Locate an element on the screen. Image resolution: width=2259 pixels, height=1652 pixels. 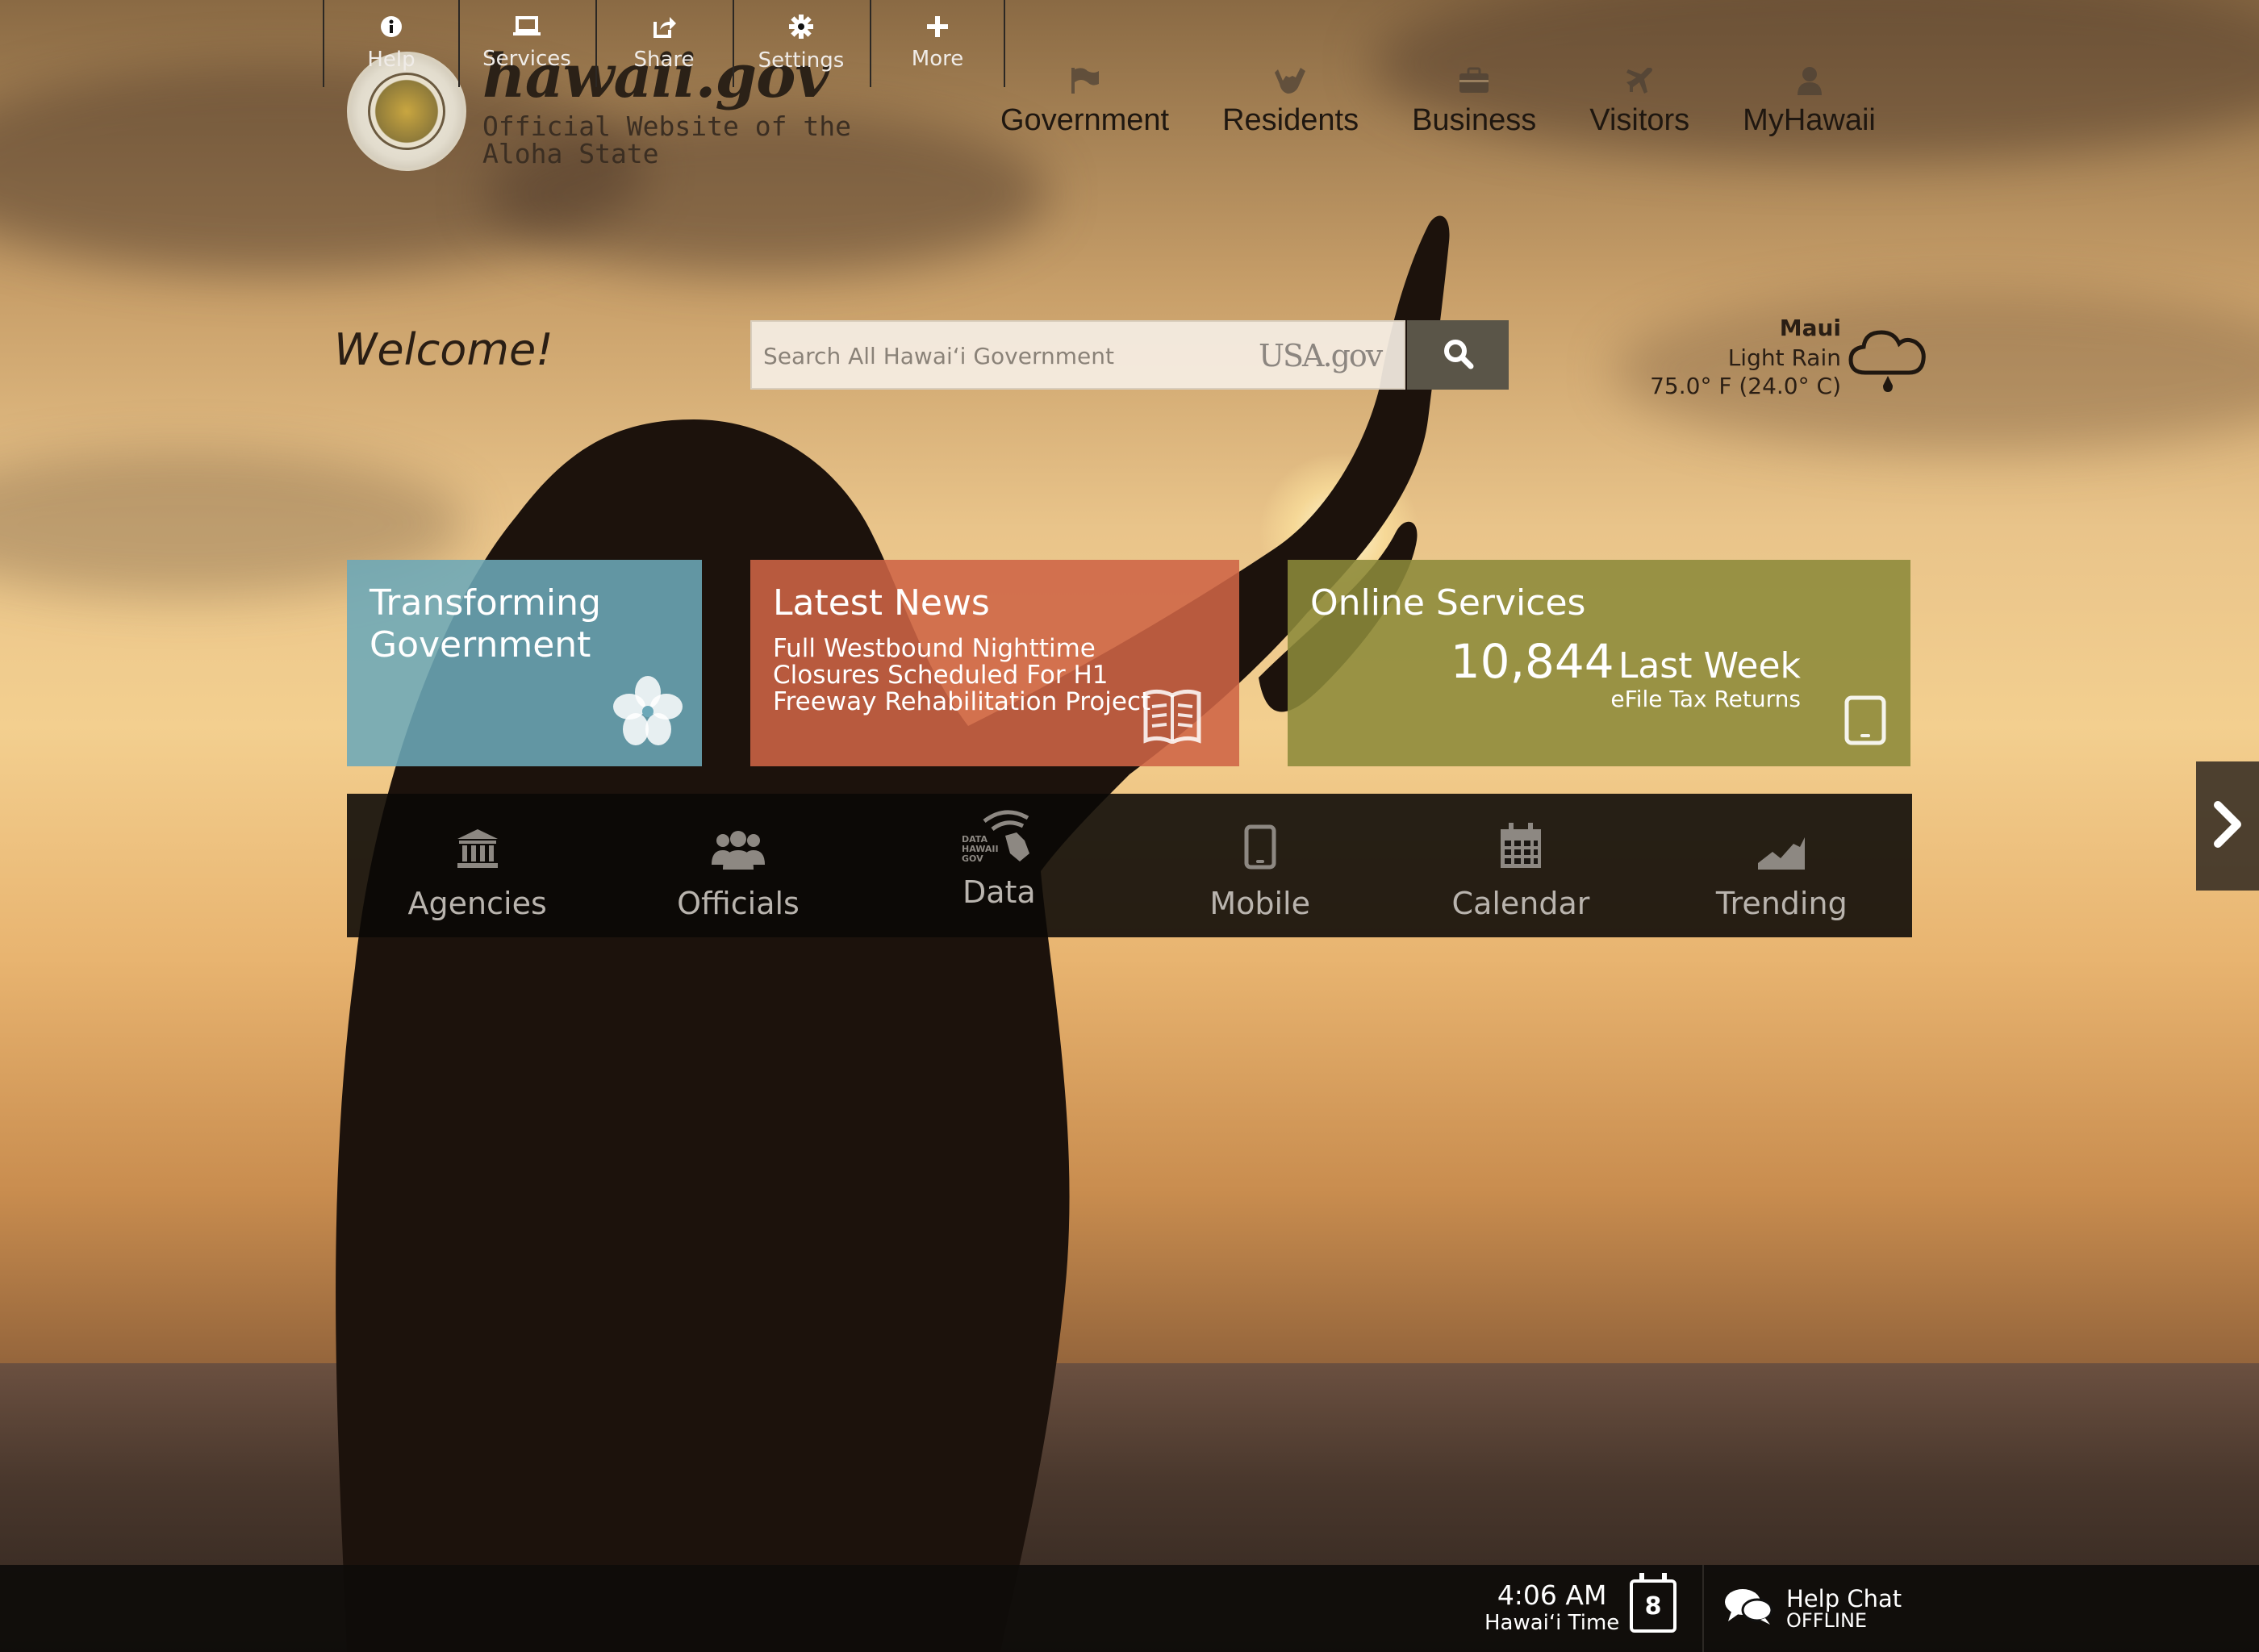
services-period: Last Week is located at coordinates (1709, 665).